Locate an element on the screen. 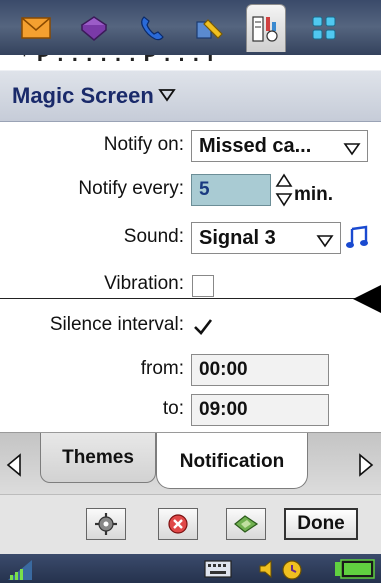 The image size is (381, 583). from-time-input: 00:00 is located at coordinates (260, 370).